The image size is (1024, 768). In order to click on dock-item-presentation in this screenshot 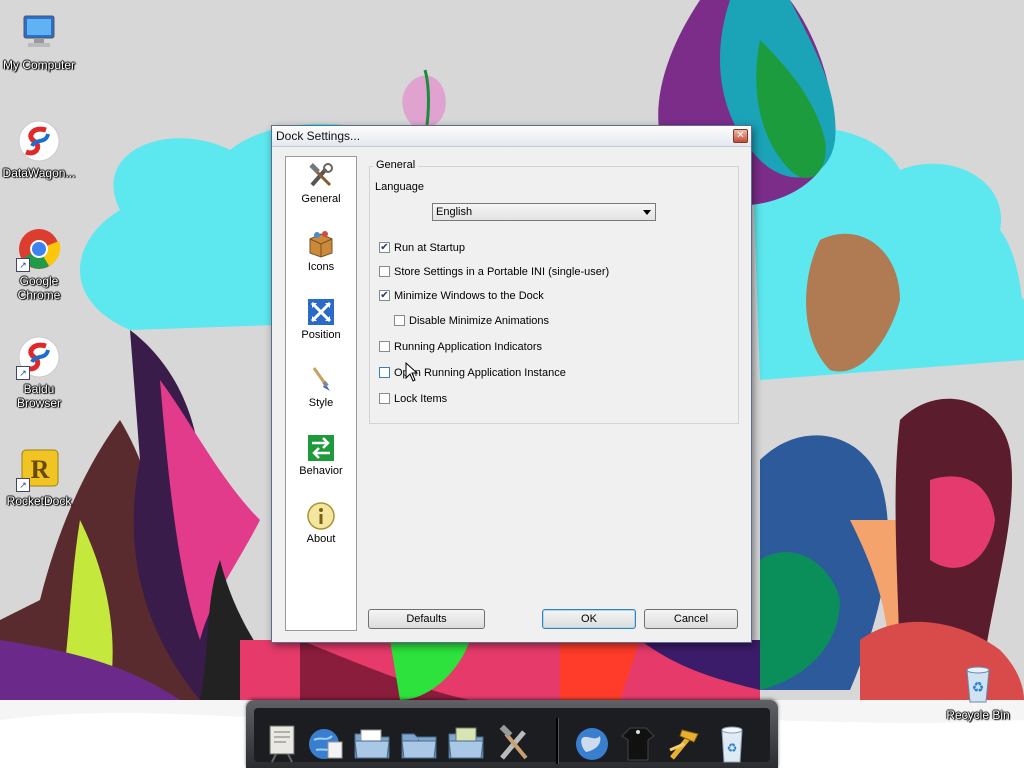, I will do `click(282, 743)`.